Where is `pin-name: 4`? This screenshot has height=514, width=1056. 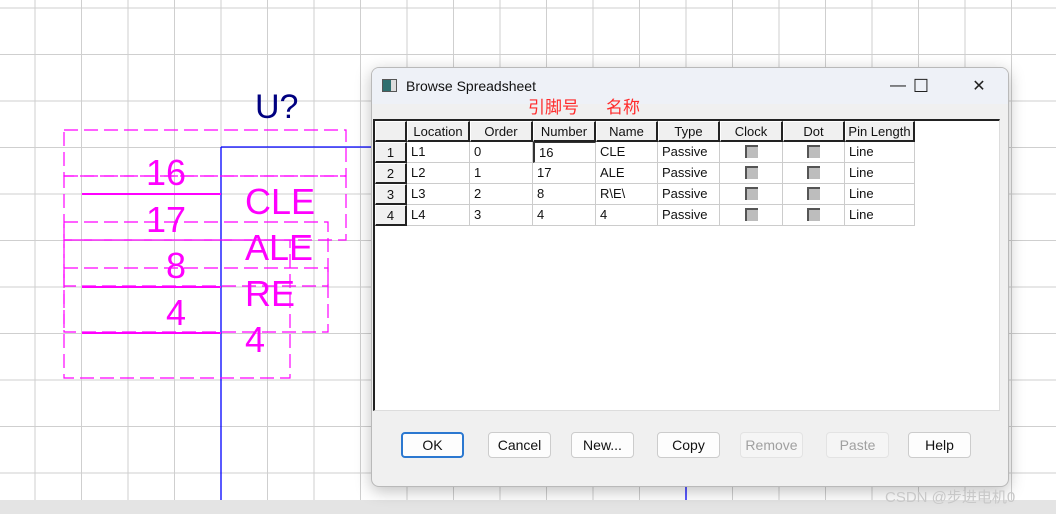 pin-name: 4 is located at coordinates (255, 339).